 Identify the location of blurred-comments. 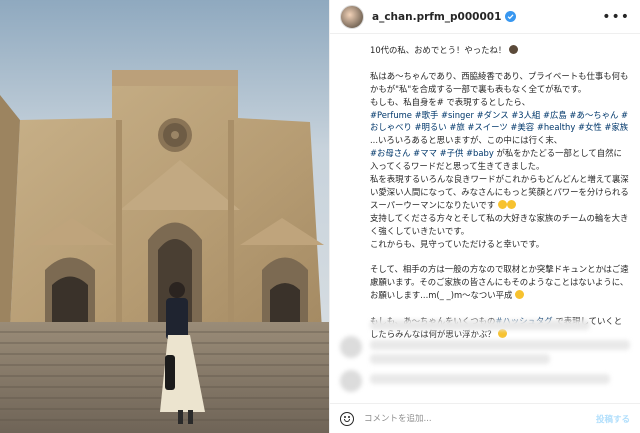
(485, 357).